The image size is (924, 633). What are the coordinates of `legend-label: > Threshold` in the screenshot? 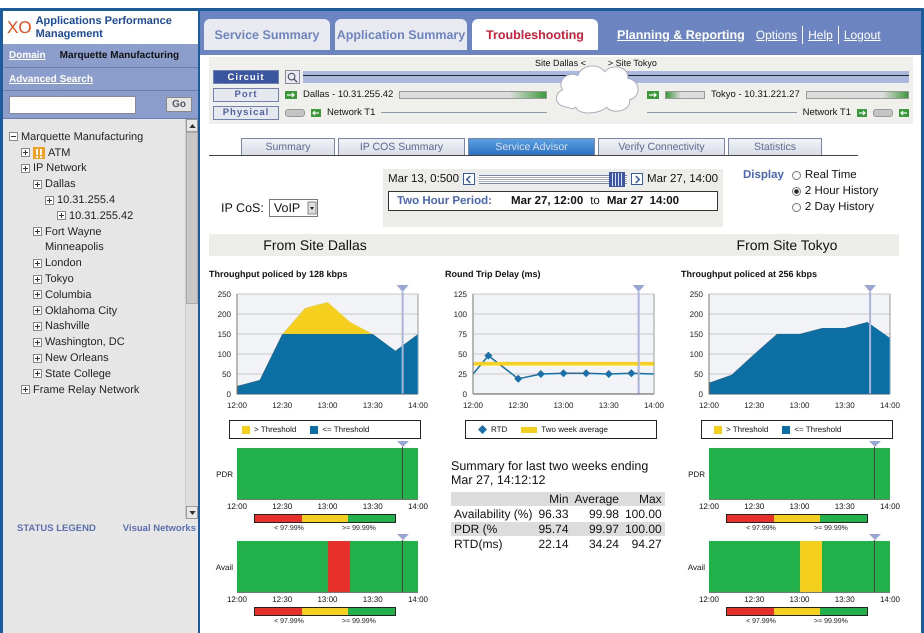 It's located at (275, 429).